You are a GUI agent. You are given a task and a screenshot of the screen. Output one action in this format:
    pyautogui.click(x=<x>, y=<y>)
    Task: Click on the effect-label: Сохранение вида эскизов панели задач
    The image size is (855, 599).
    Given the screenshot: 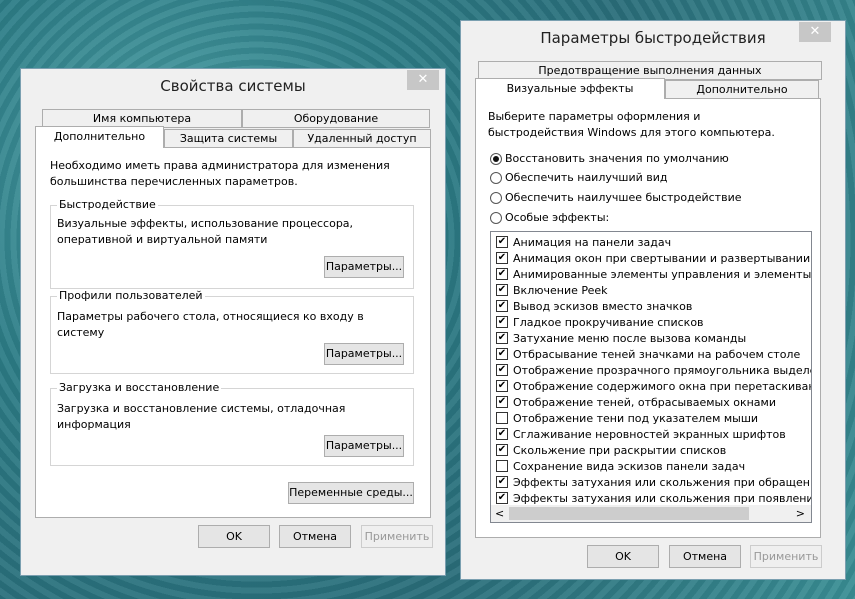 What is the action you would take?
    pyautogui.click(x=629, y=466)
    